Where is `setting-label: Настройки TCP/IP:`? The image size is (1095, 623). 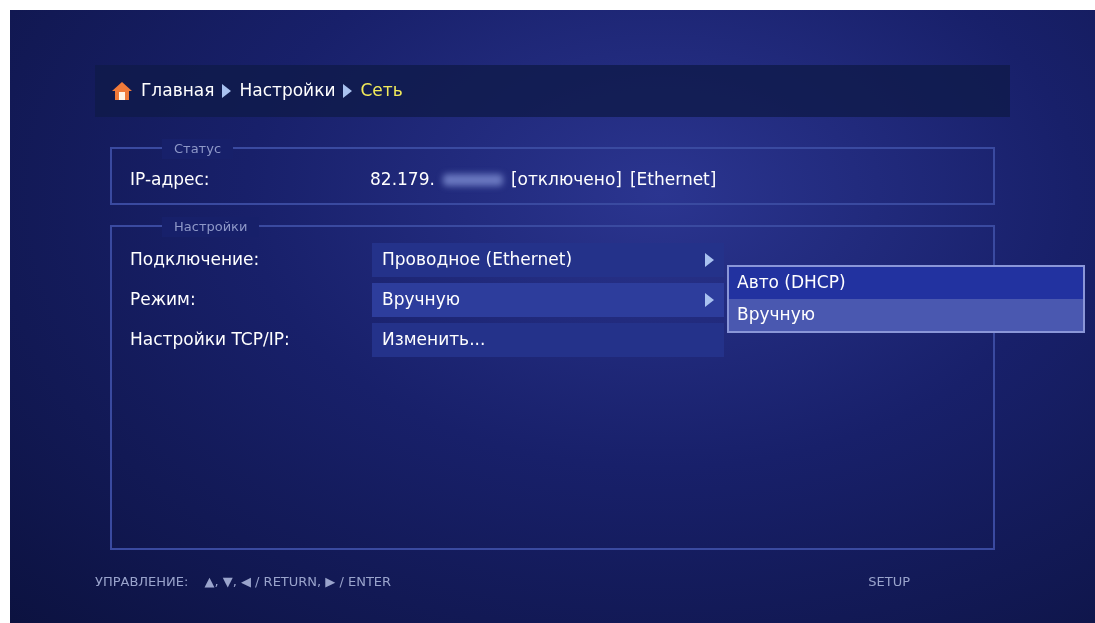
setting-label: Настройки TCP/IP: is located at coordinates (210, 340).